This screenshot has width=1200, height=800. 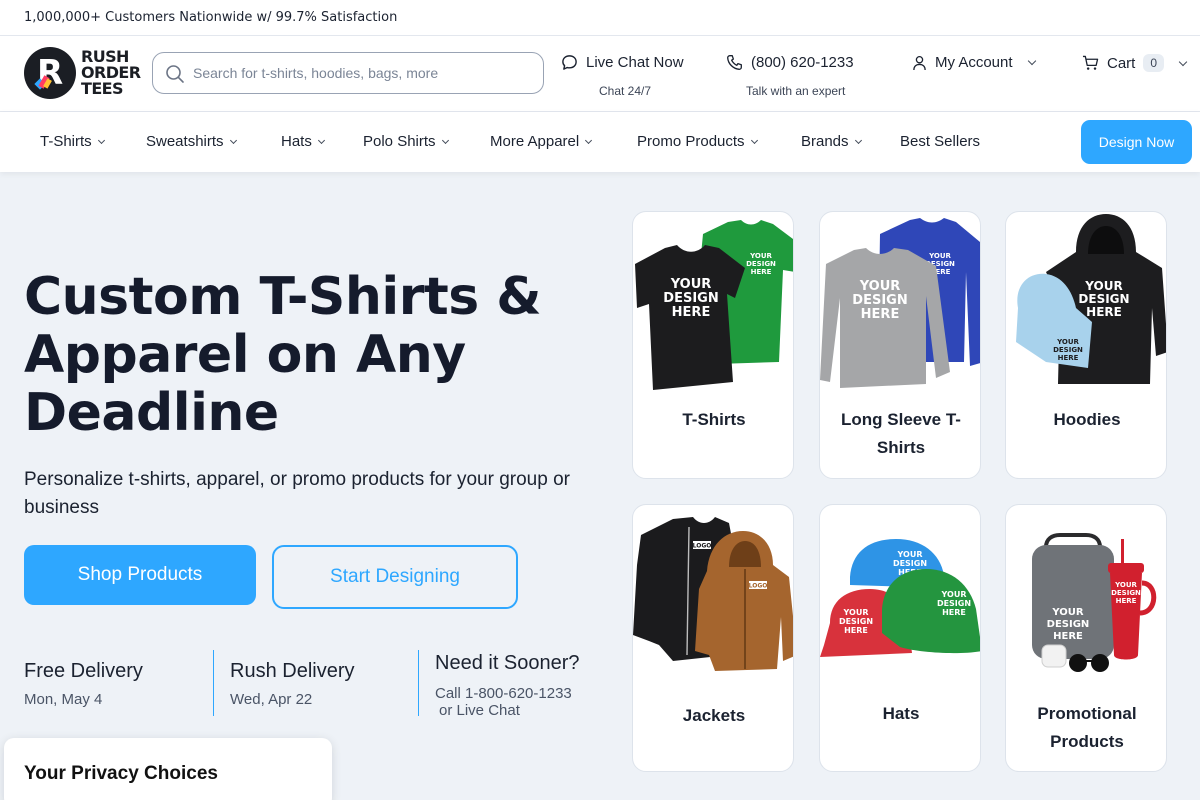 I want to click on search-icon, so click(x=175, y=74).